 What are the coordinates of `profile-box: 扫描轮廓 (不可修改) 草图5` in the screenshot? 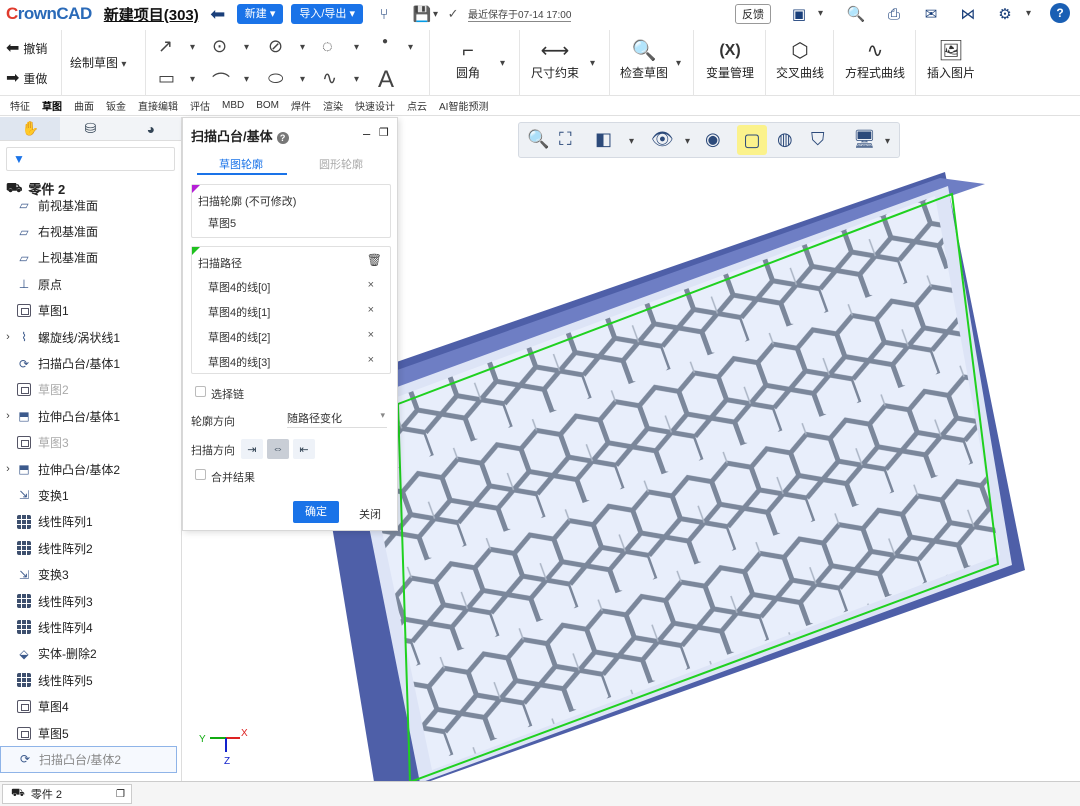 It's located at (291, 211).